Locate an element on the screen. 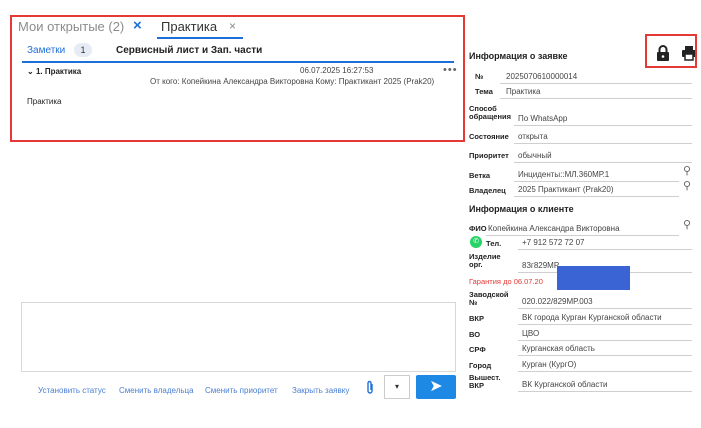  srf-value: Курганская область is located at coordinates (558, 348).